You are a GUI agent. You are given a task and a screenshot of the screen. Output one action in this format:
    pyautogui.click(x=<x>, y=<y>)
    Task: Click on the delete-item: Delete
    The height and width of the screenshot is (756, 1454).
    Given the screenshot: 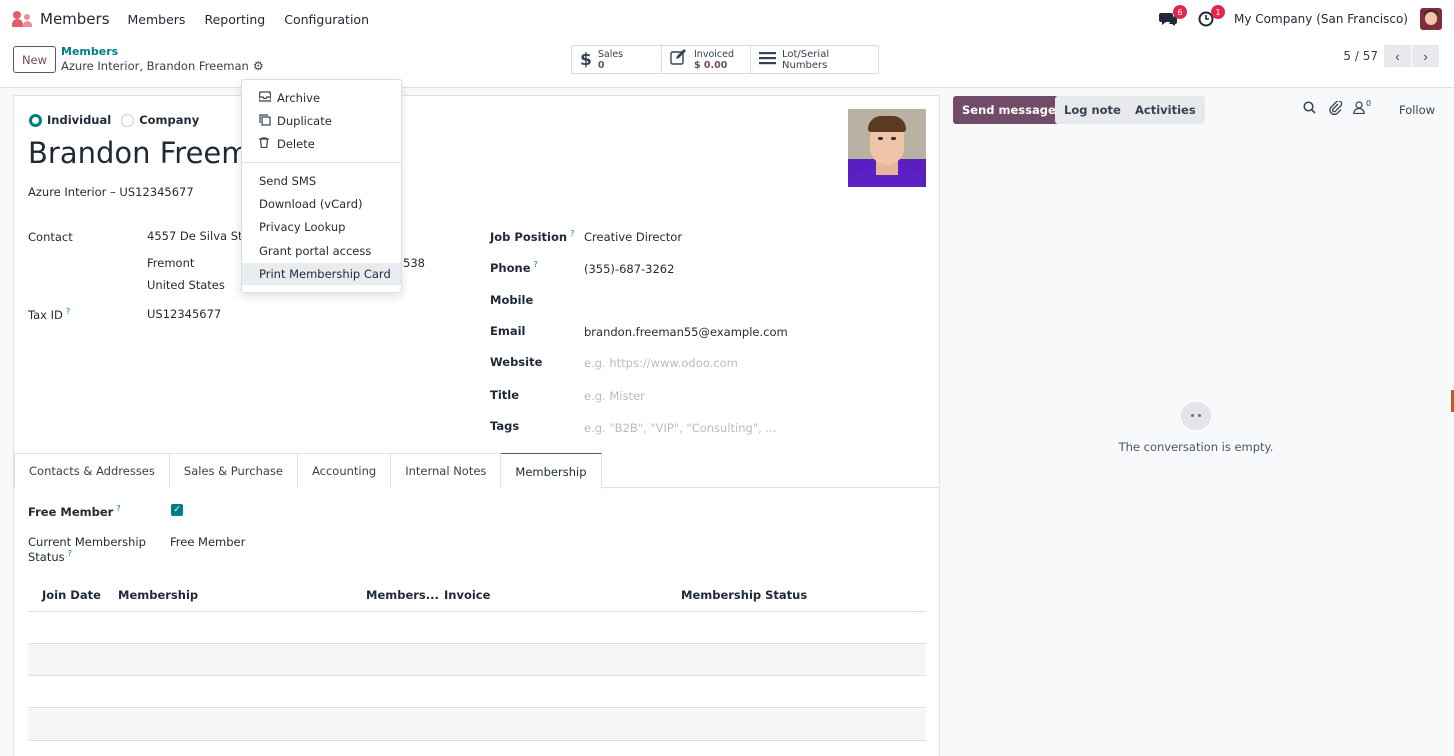 What is the action you would take?
    pyautogui.click(x=321, y=144)
    